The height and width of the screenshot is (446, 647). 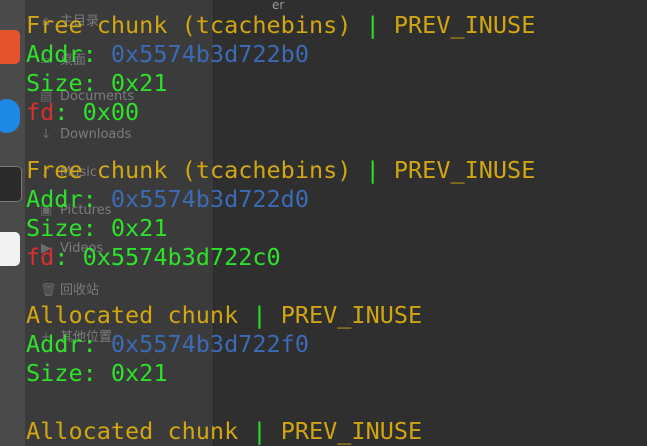 I want to click on chunk-fd: fd: 0x5574b3d722c0, so click(x=153, y=257).